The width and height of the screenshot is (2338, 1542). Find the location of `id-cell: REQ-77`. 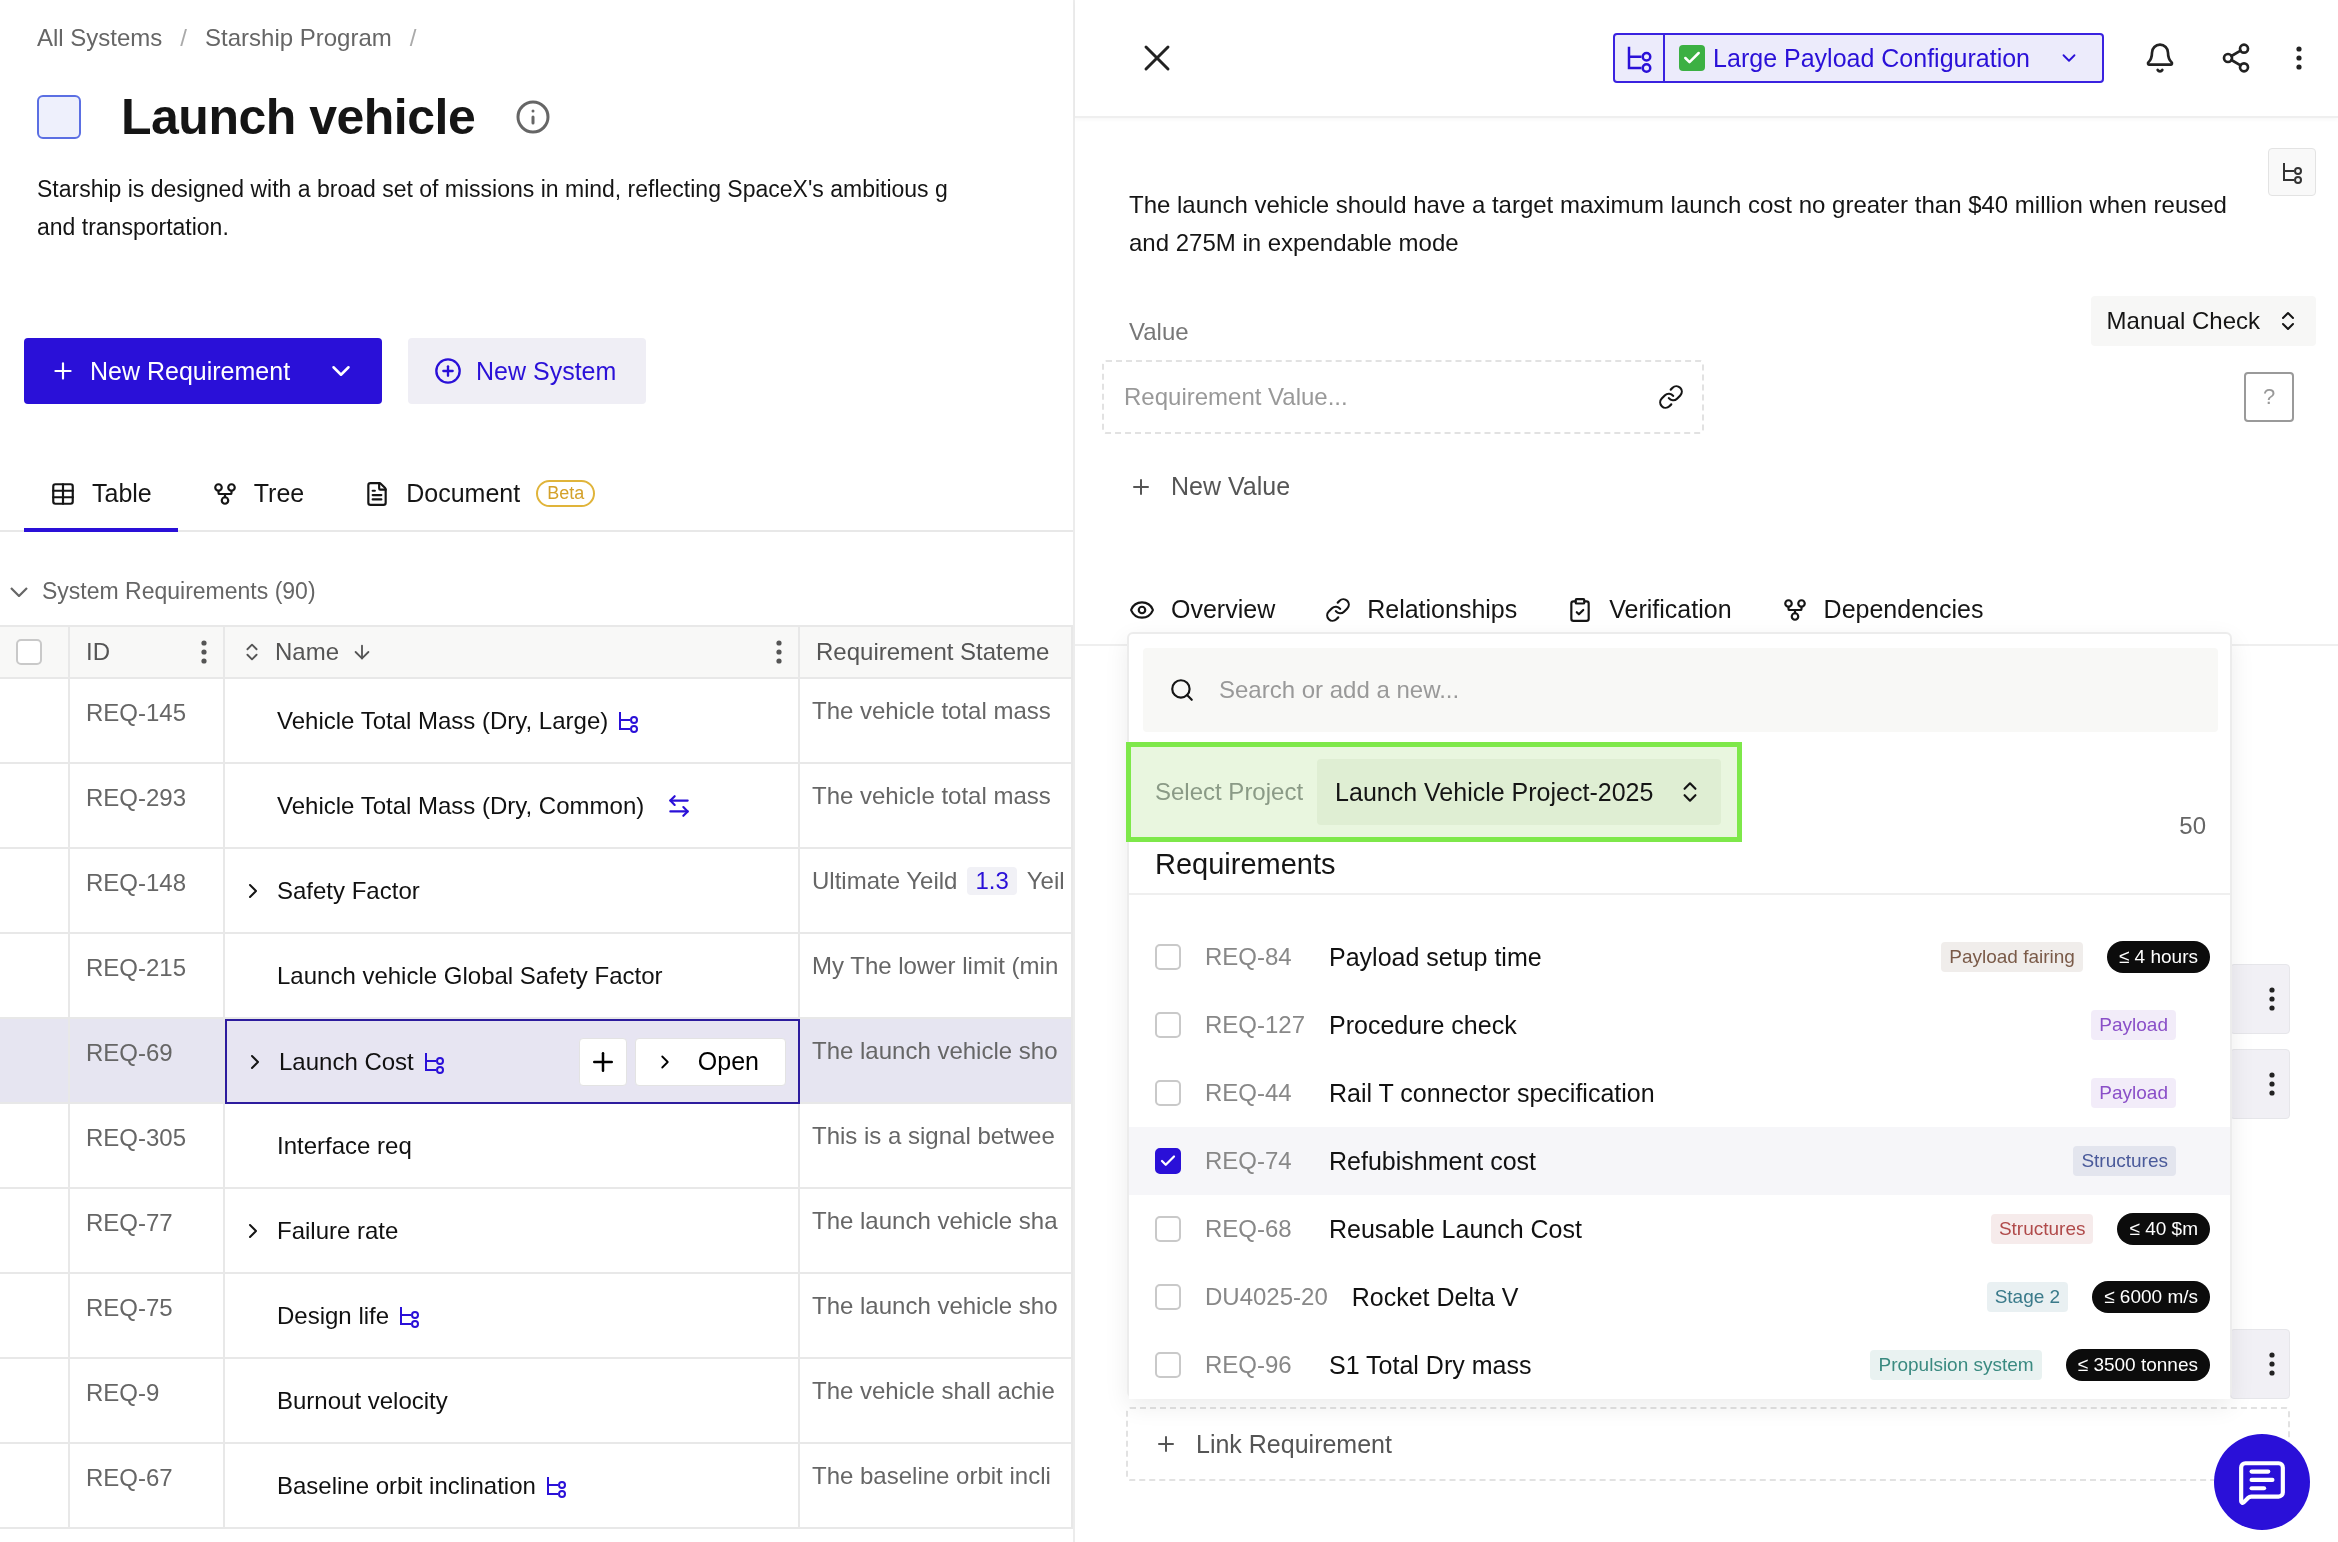

id-cell: REQ-77 is located at coordinates (147, 1231).